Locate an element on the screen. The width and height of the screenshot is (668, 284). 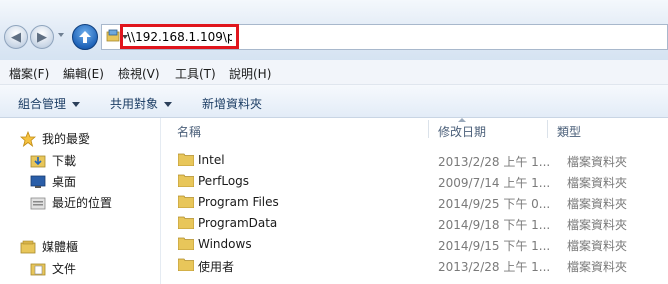
file-row: PerfLogs 2009/7/14 上午 1... 檔案資料夾 is located at coordinates (414, 181).